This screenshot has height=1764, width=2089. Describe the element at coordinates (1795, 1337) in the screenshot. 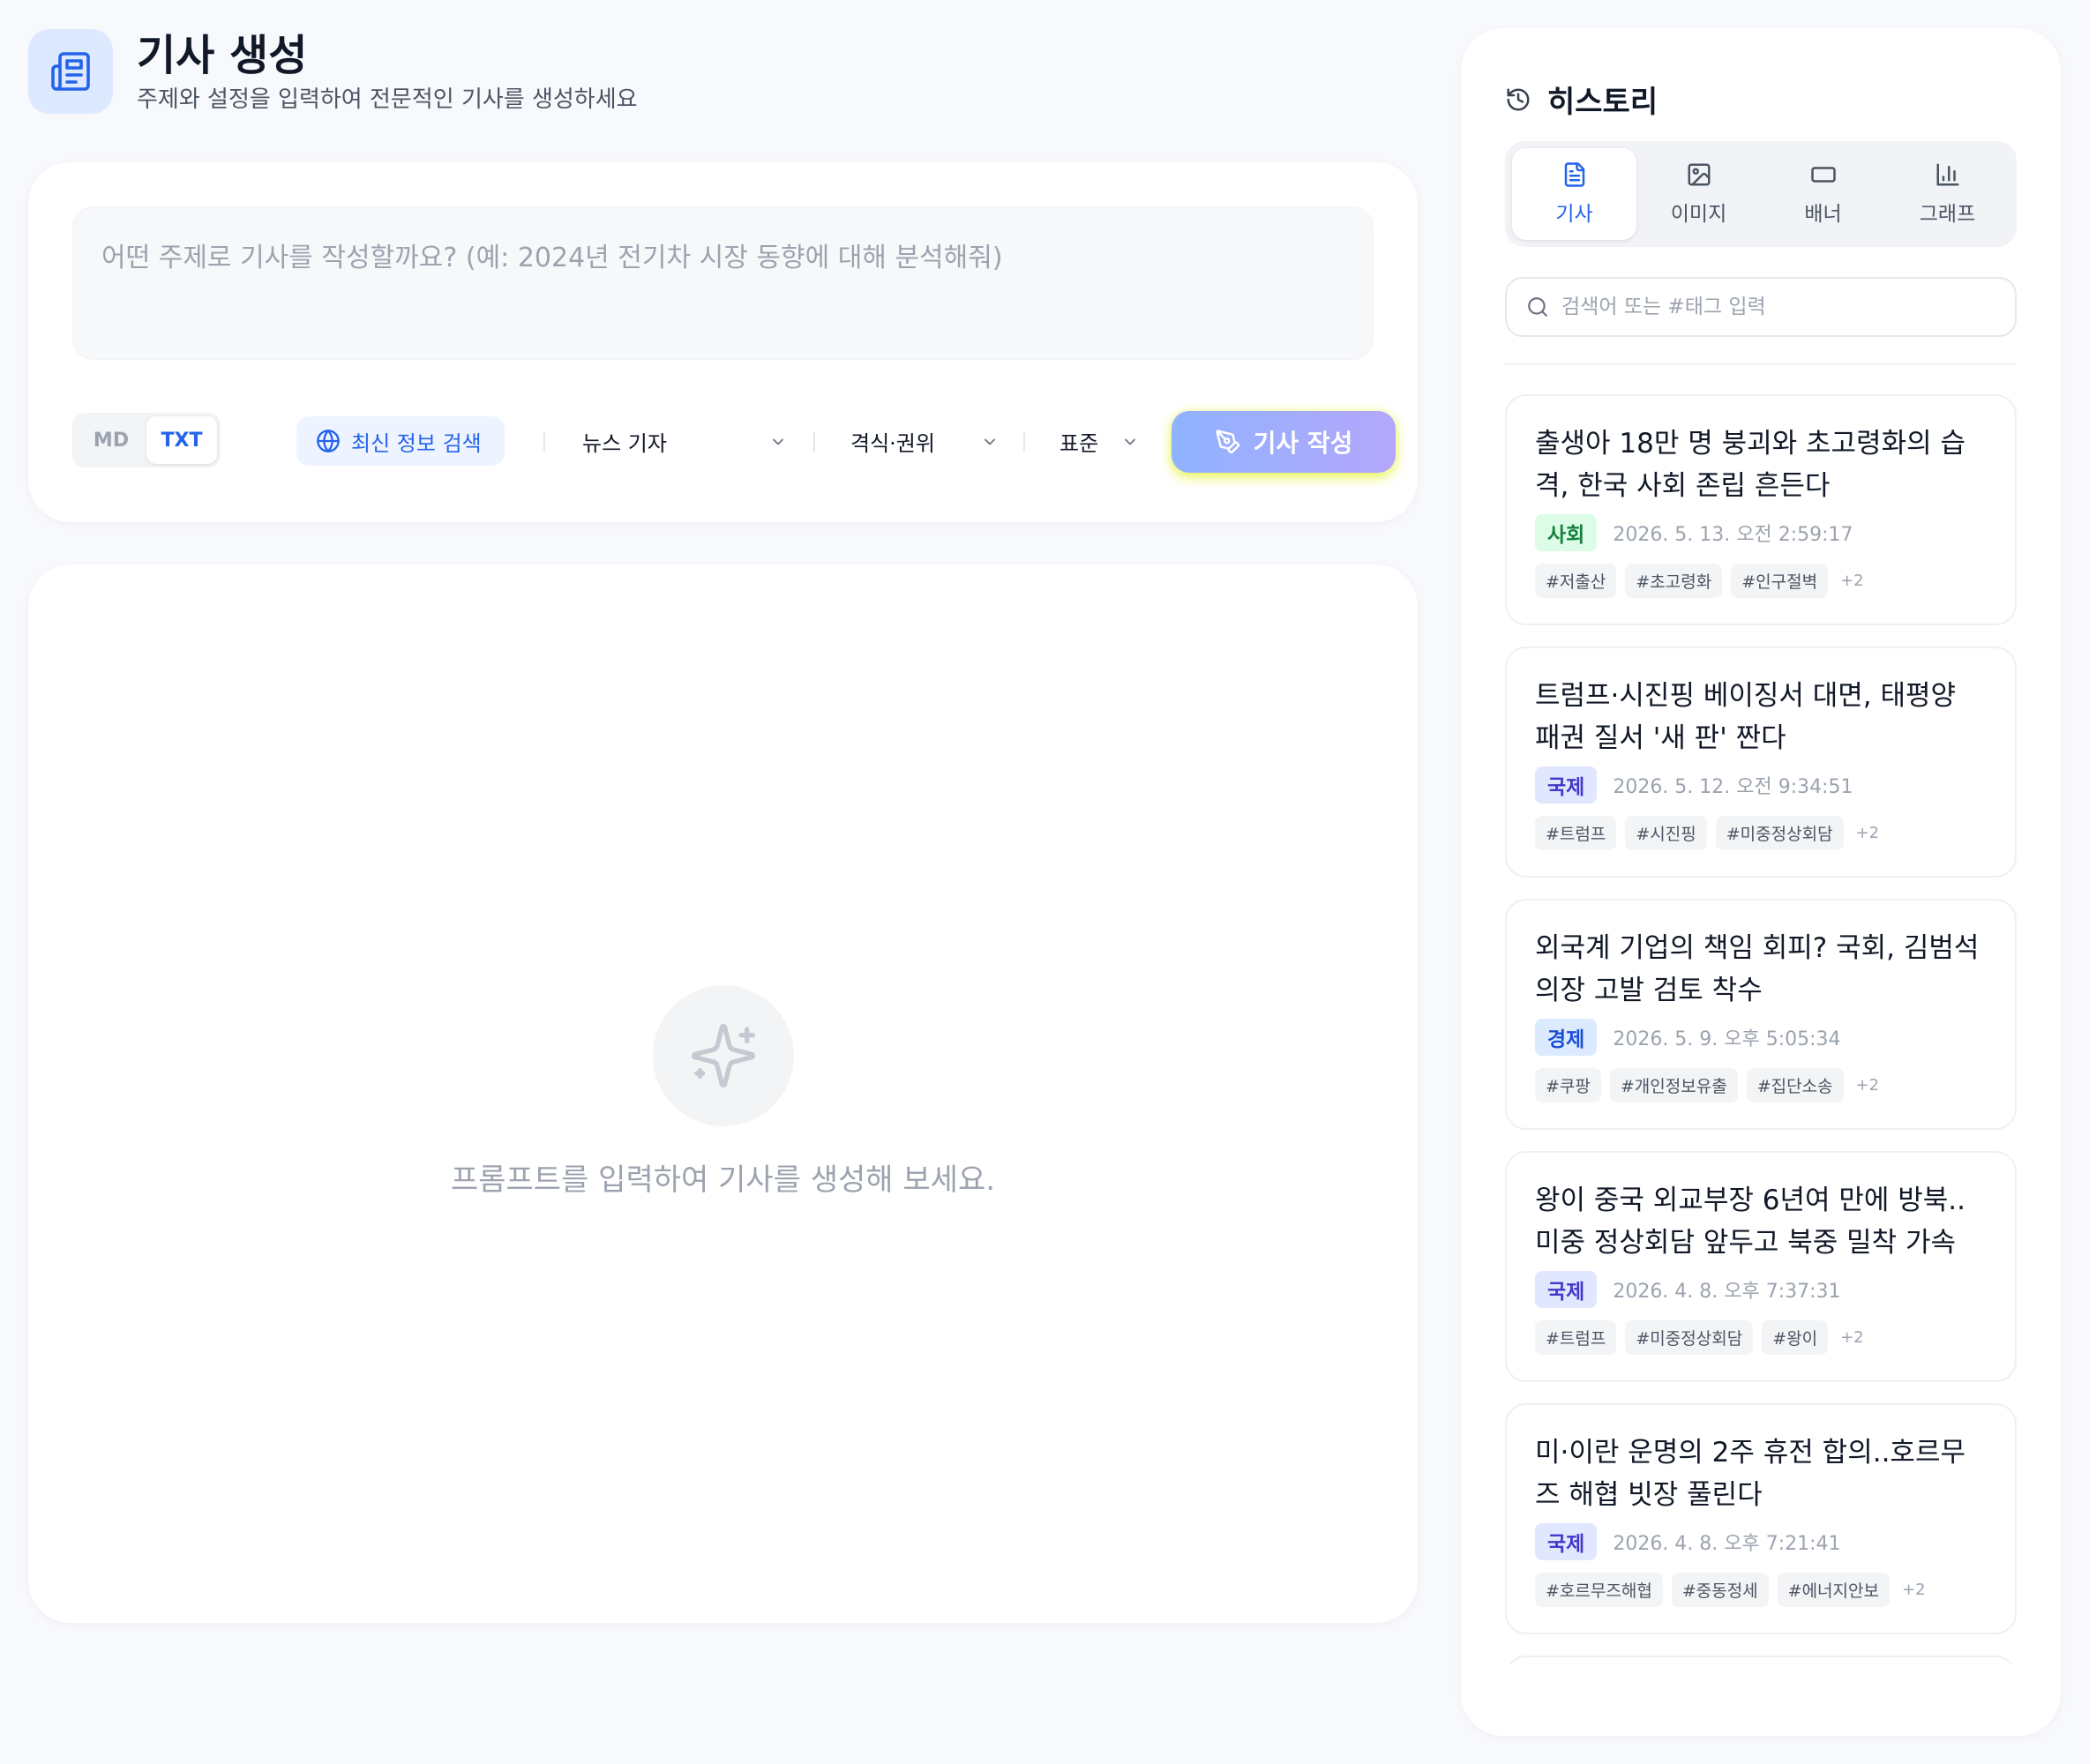

I see `tag-chip: #왕이` at that location.